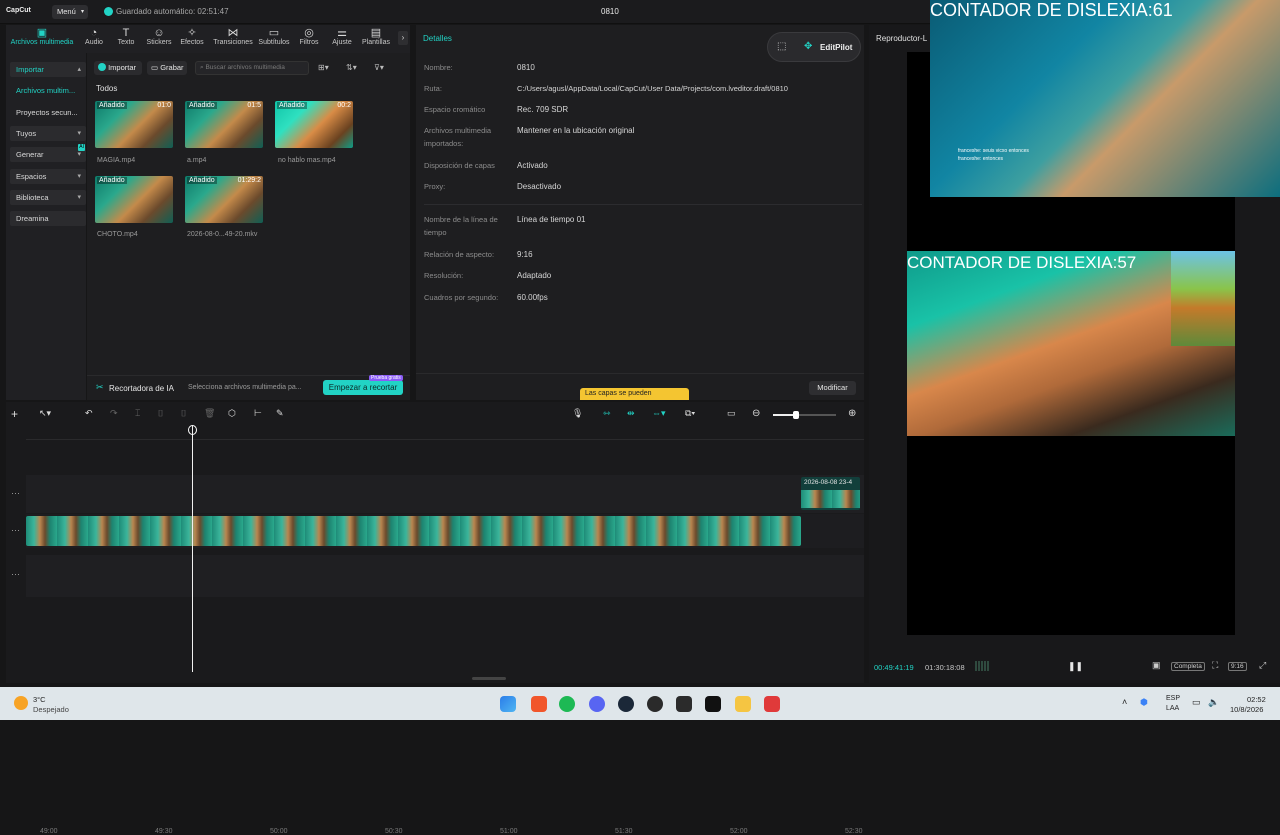 This screenshot has height=835, width=1280. Describe the element at coordinates (607, 413) in the screenshot. I see `link-main-icon: ⇿` at that location.